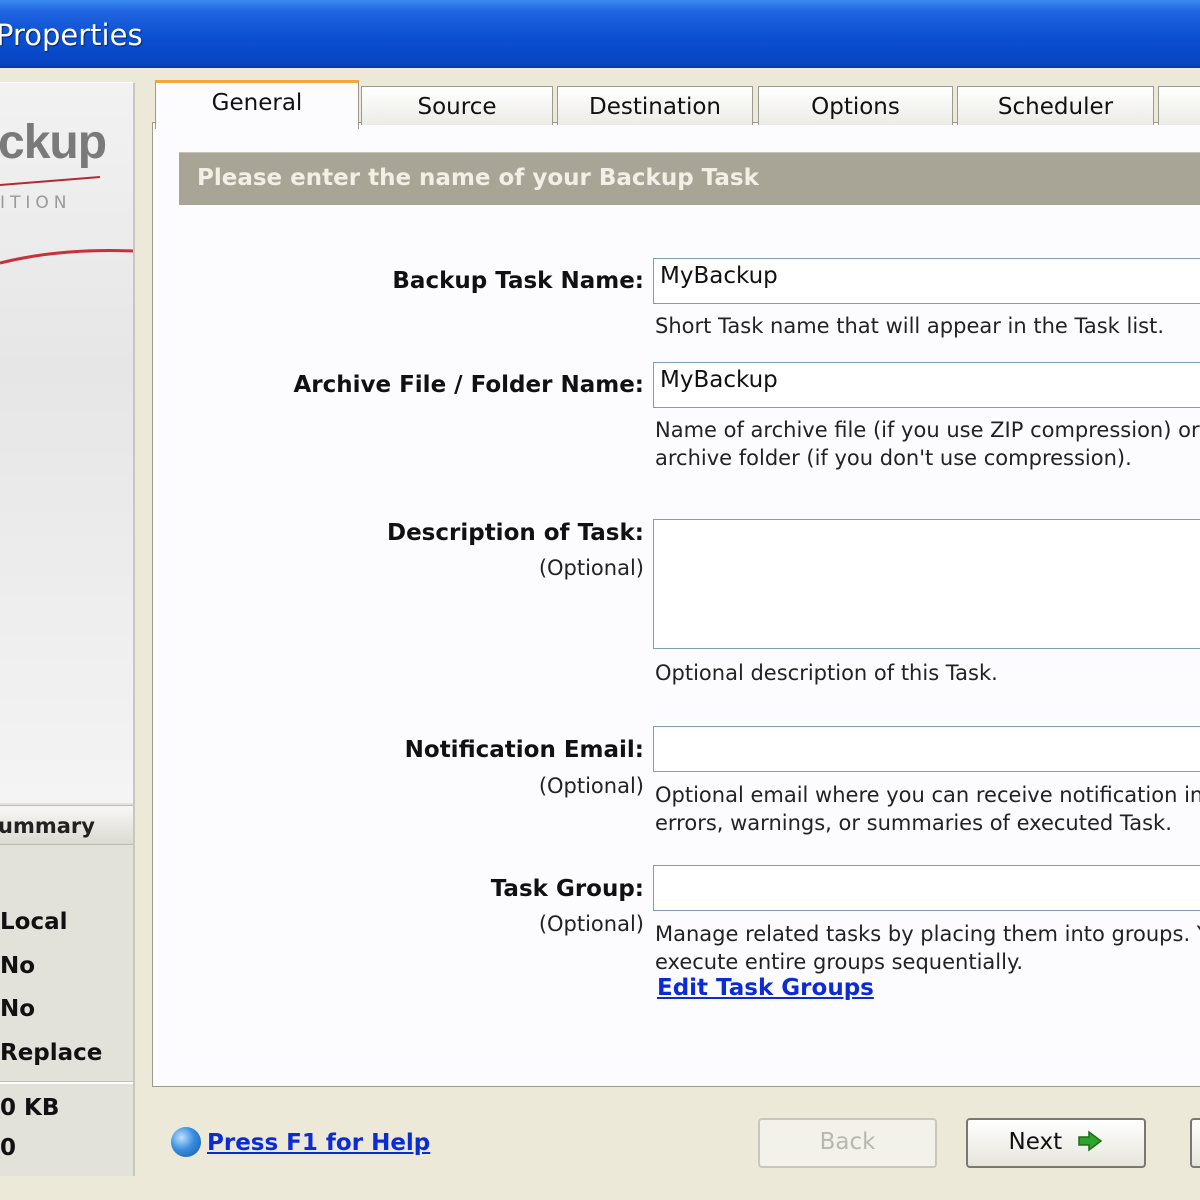 This screenshot has width=1200, height=1200. What do you see at coordinates (34, 922) in the screenshot?
I see `summary-value-location: Local` at bounding box center [34, 922].